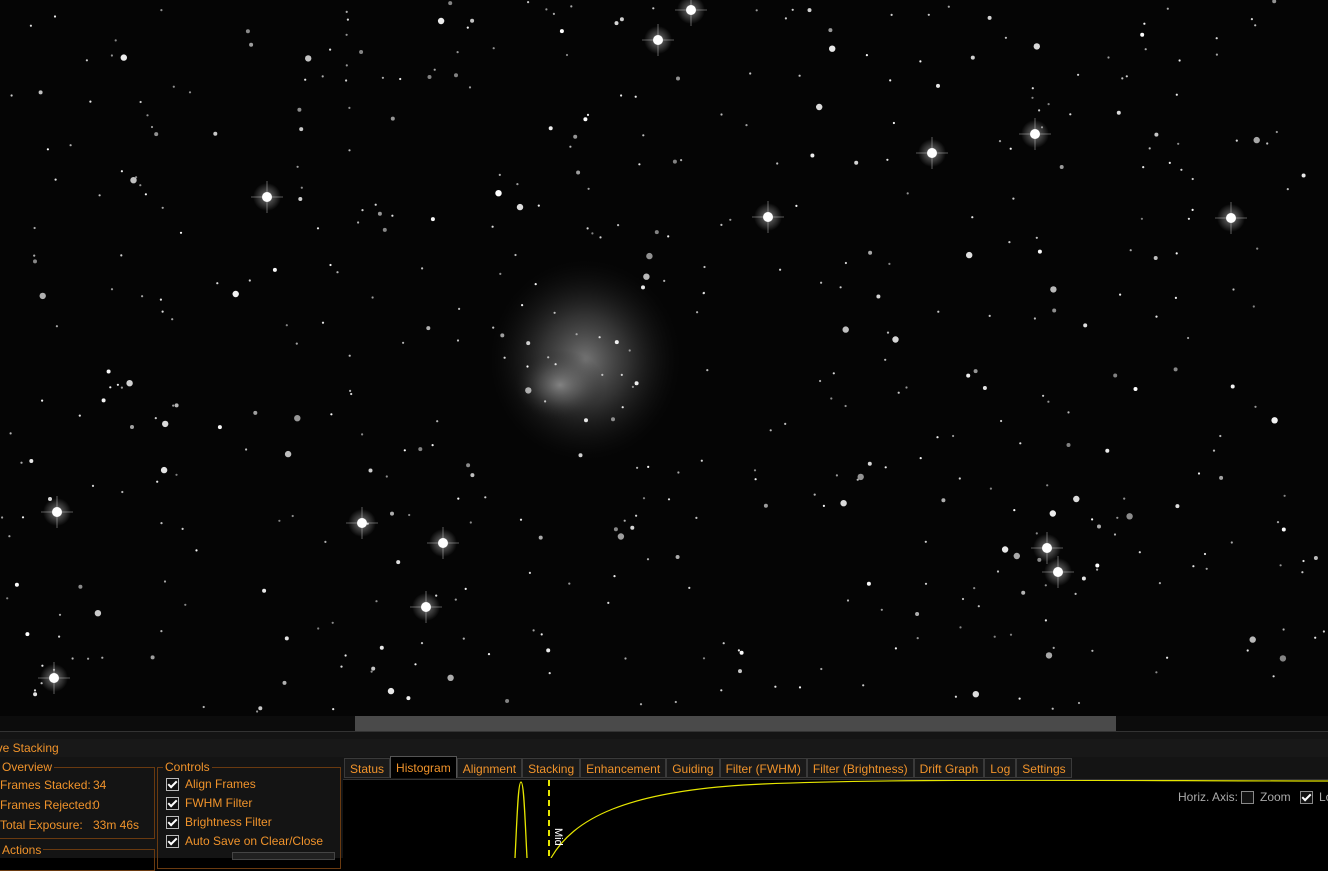 The width and height of the screenshot is (1328, 871). Describe the element at coordinates (244, 841) in the screenshot. I see `auto-save-checkbox: Auto Save on Clear/Close` at that location.